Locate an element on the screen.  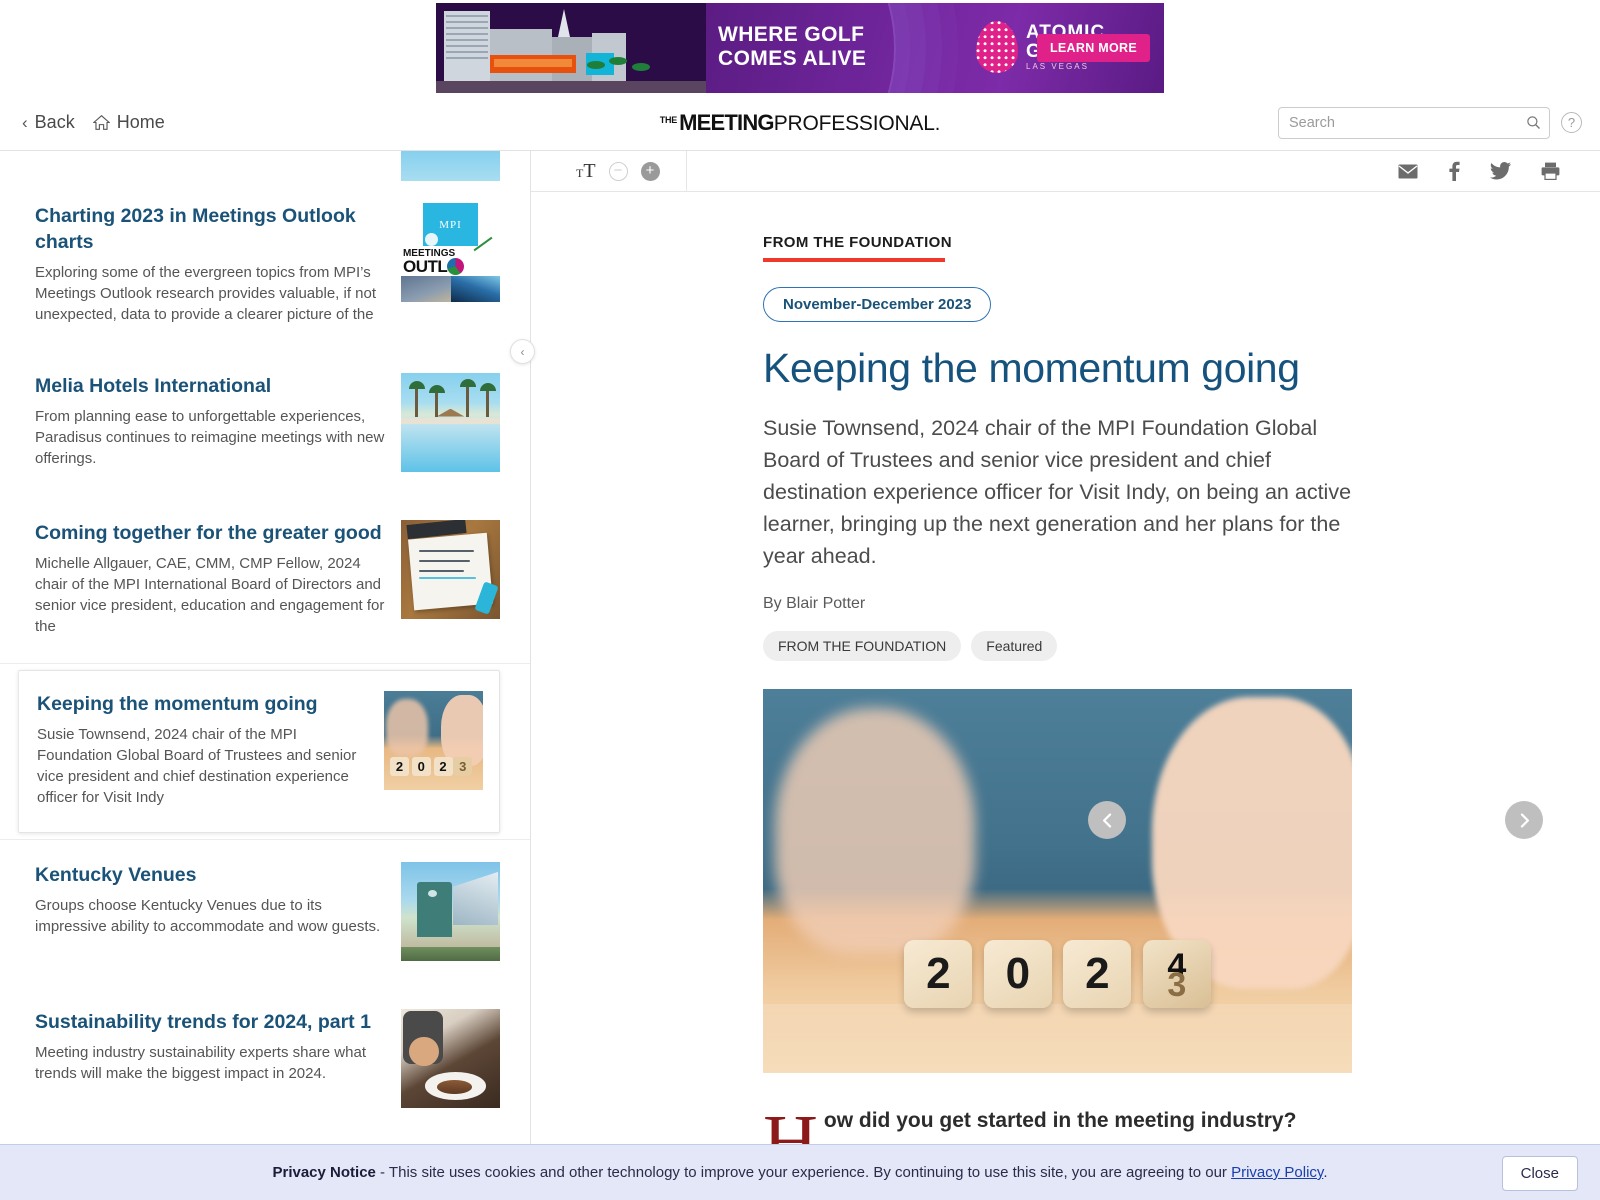
list-item-title: Charting 2023 in Meetings Outlook charts is located at coordinates (195, 229).